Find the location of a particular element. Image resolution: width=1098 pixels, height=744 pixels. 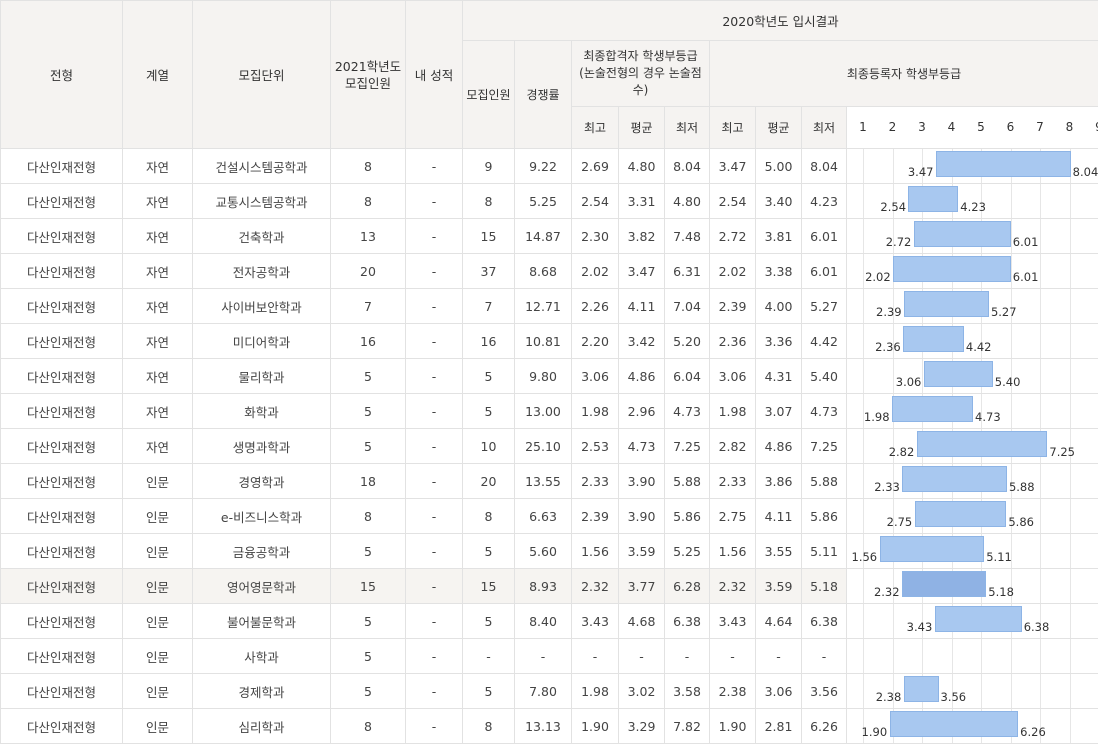

cell-reg-max: 2.32 is located at coordinates (733, 586).